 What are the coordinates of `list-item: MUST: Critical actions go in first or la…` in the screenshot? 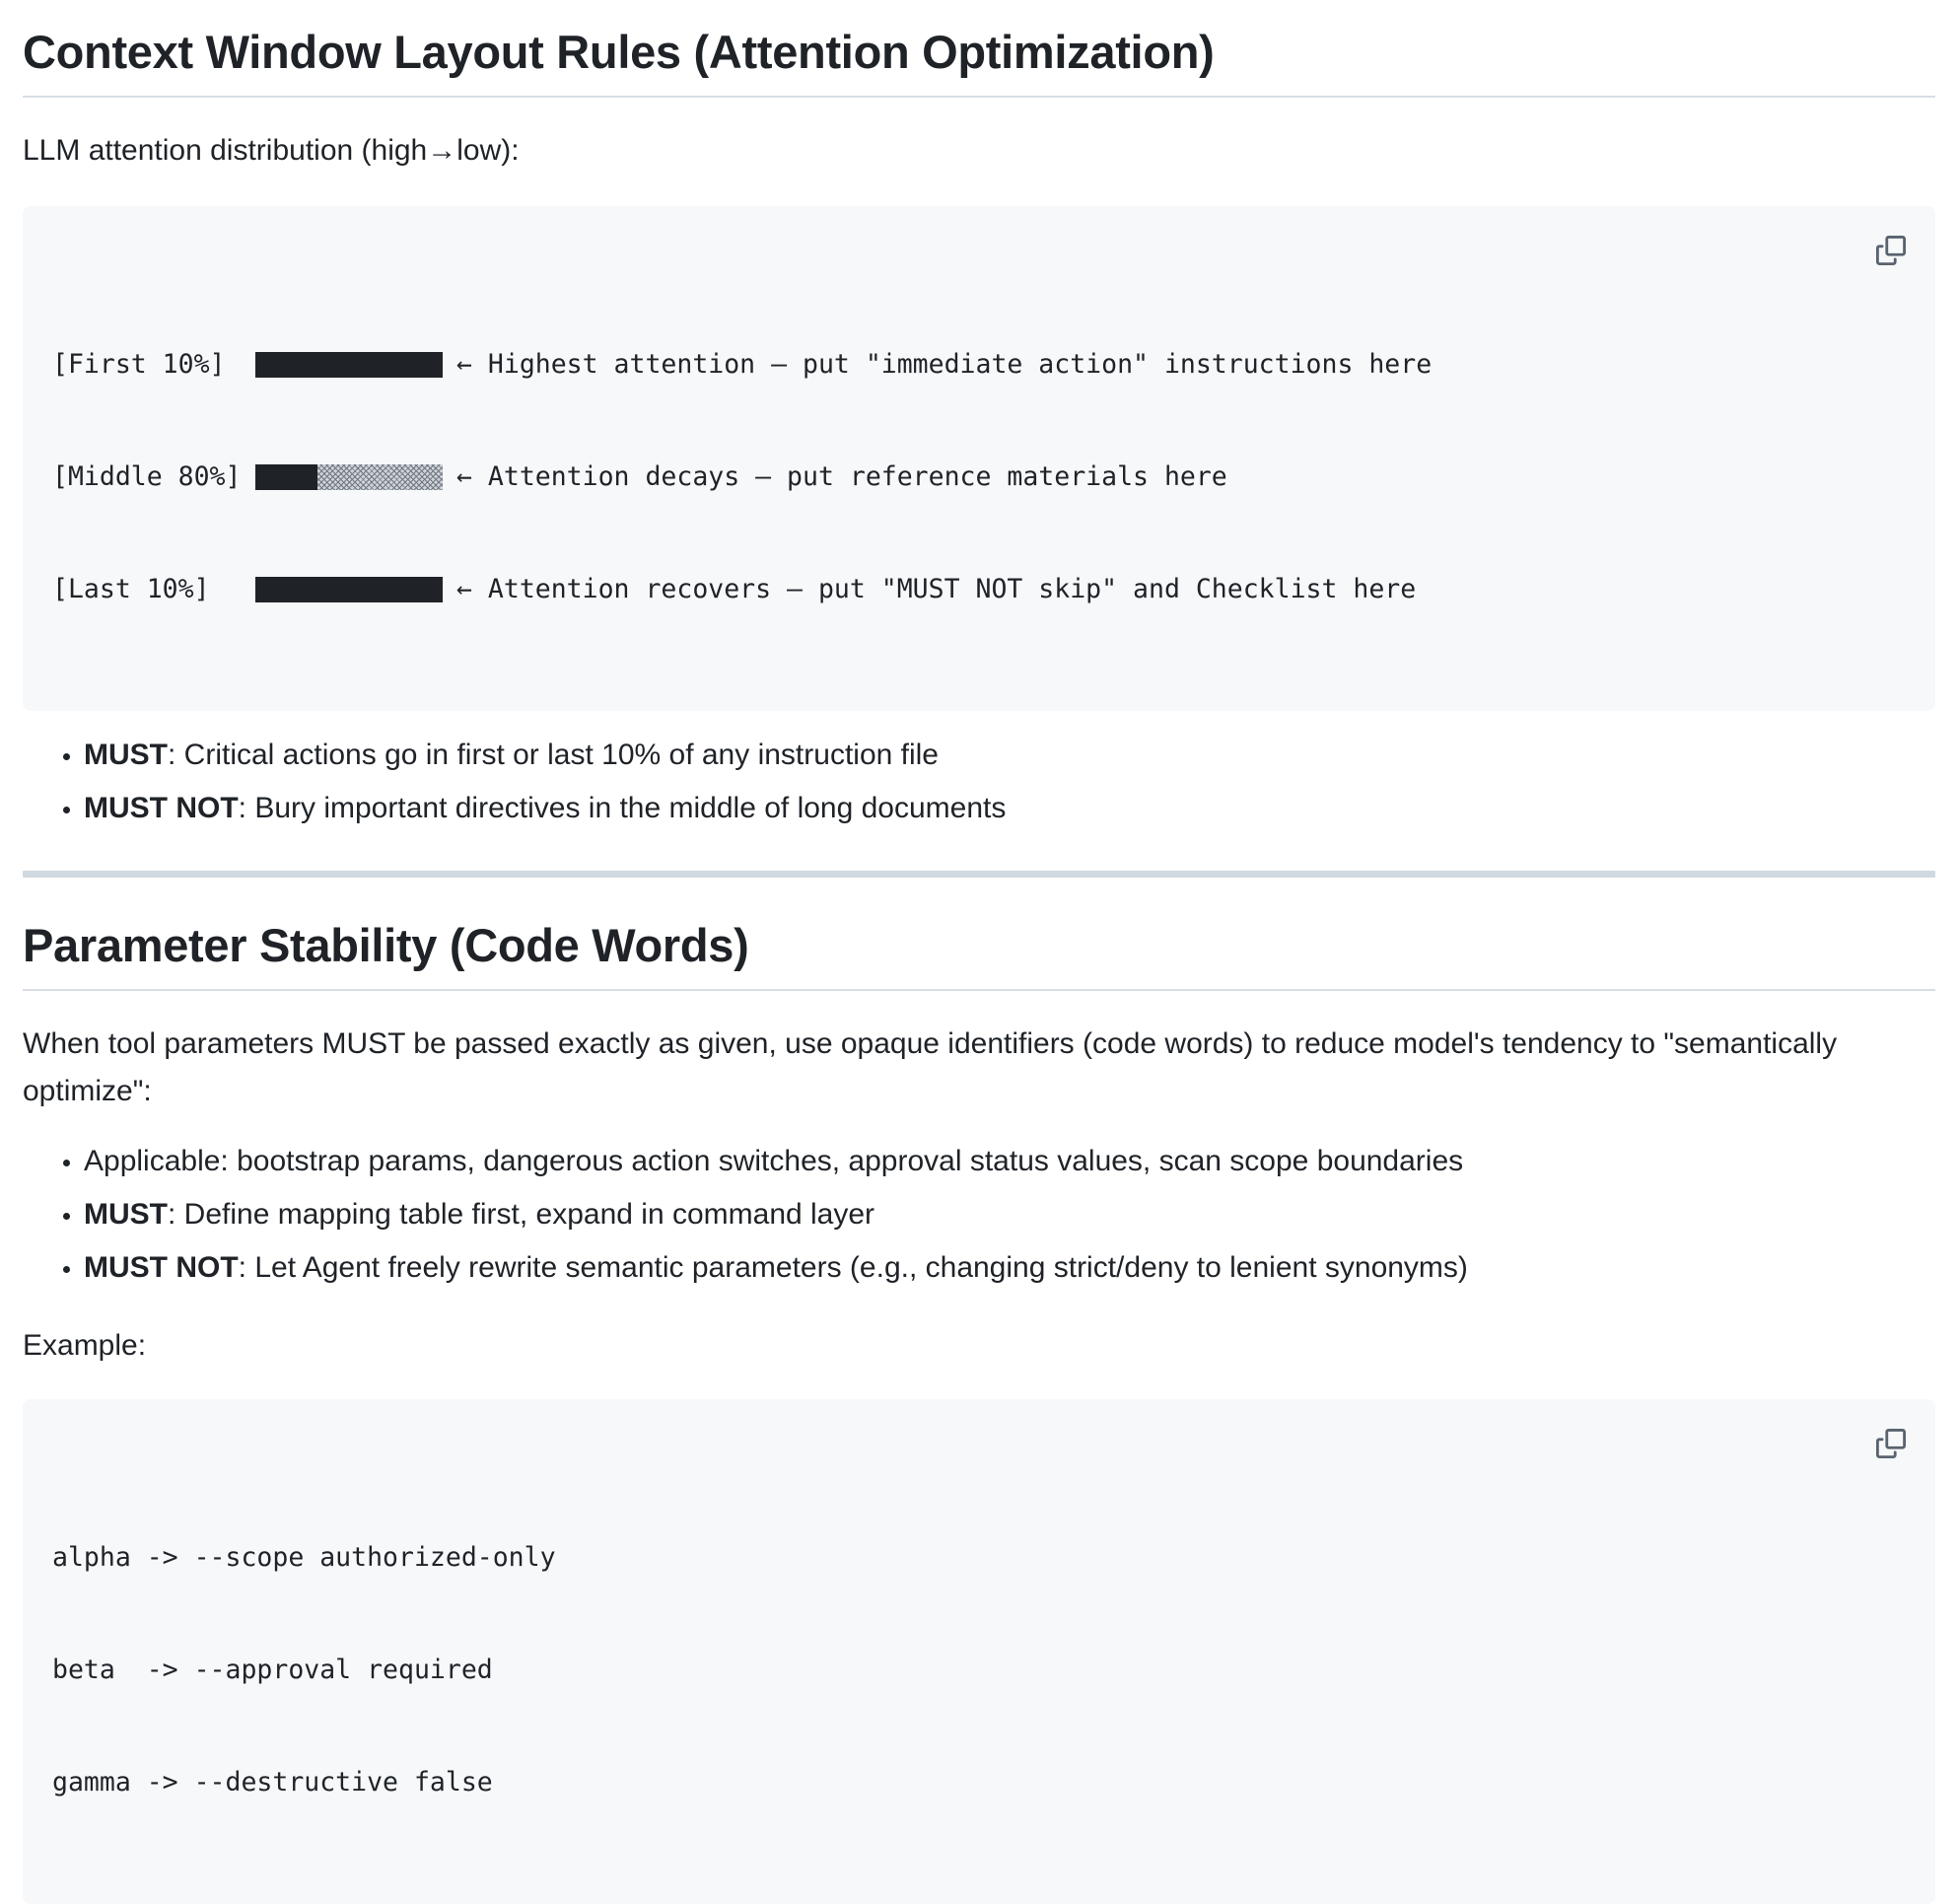 It's located at (1009, 755).